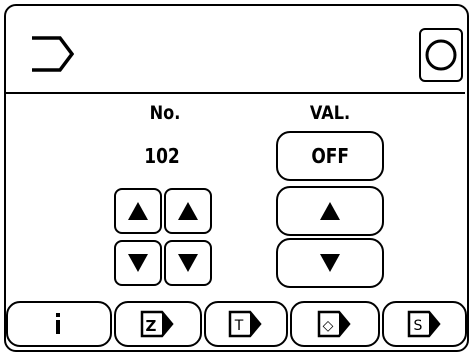  I want to click on info-icon, so click(58, 323).